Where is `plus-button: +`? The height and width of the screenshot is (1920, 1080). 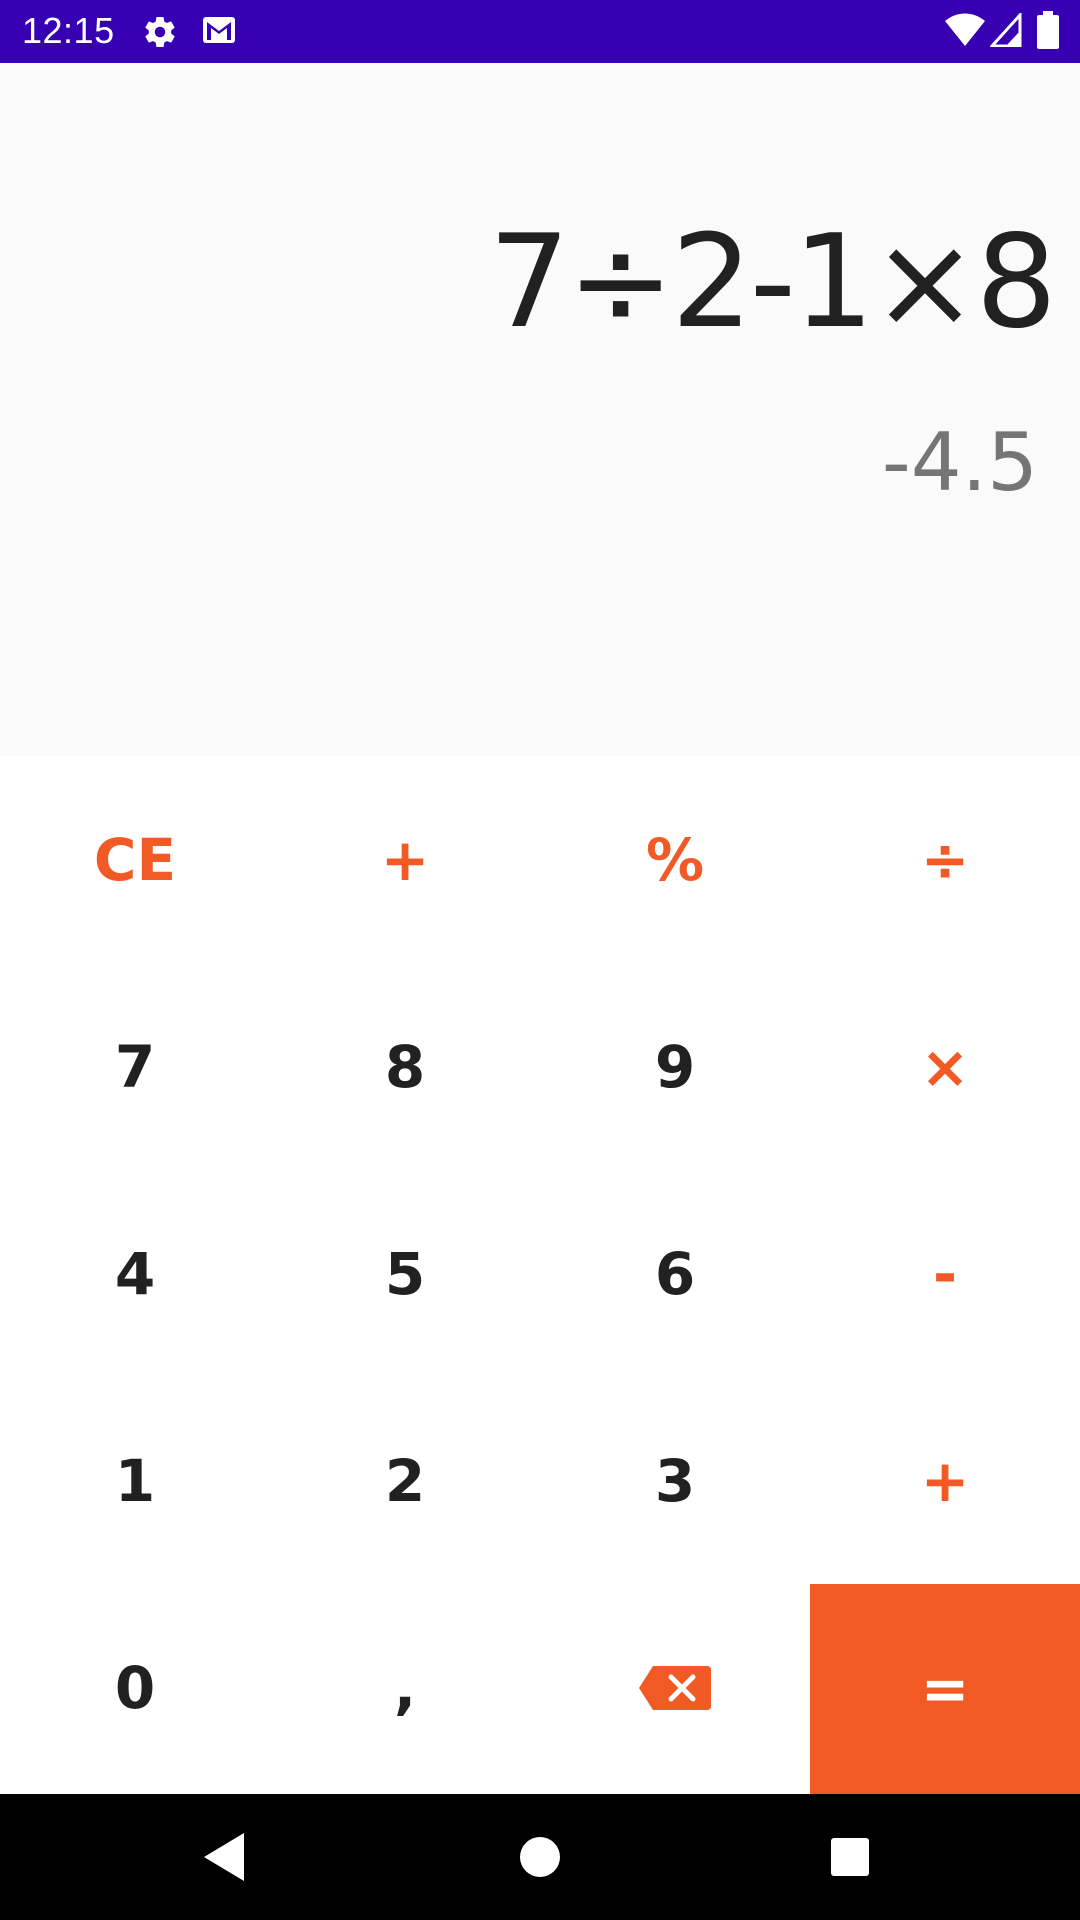 plus-button: + is located at coordinates (945, 1480).